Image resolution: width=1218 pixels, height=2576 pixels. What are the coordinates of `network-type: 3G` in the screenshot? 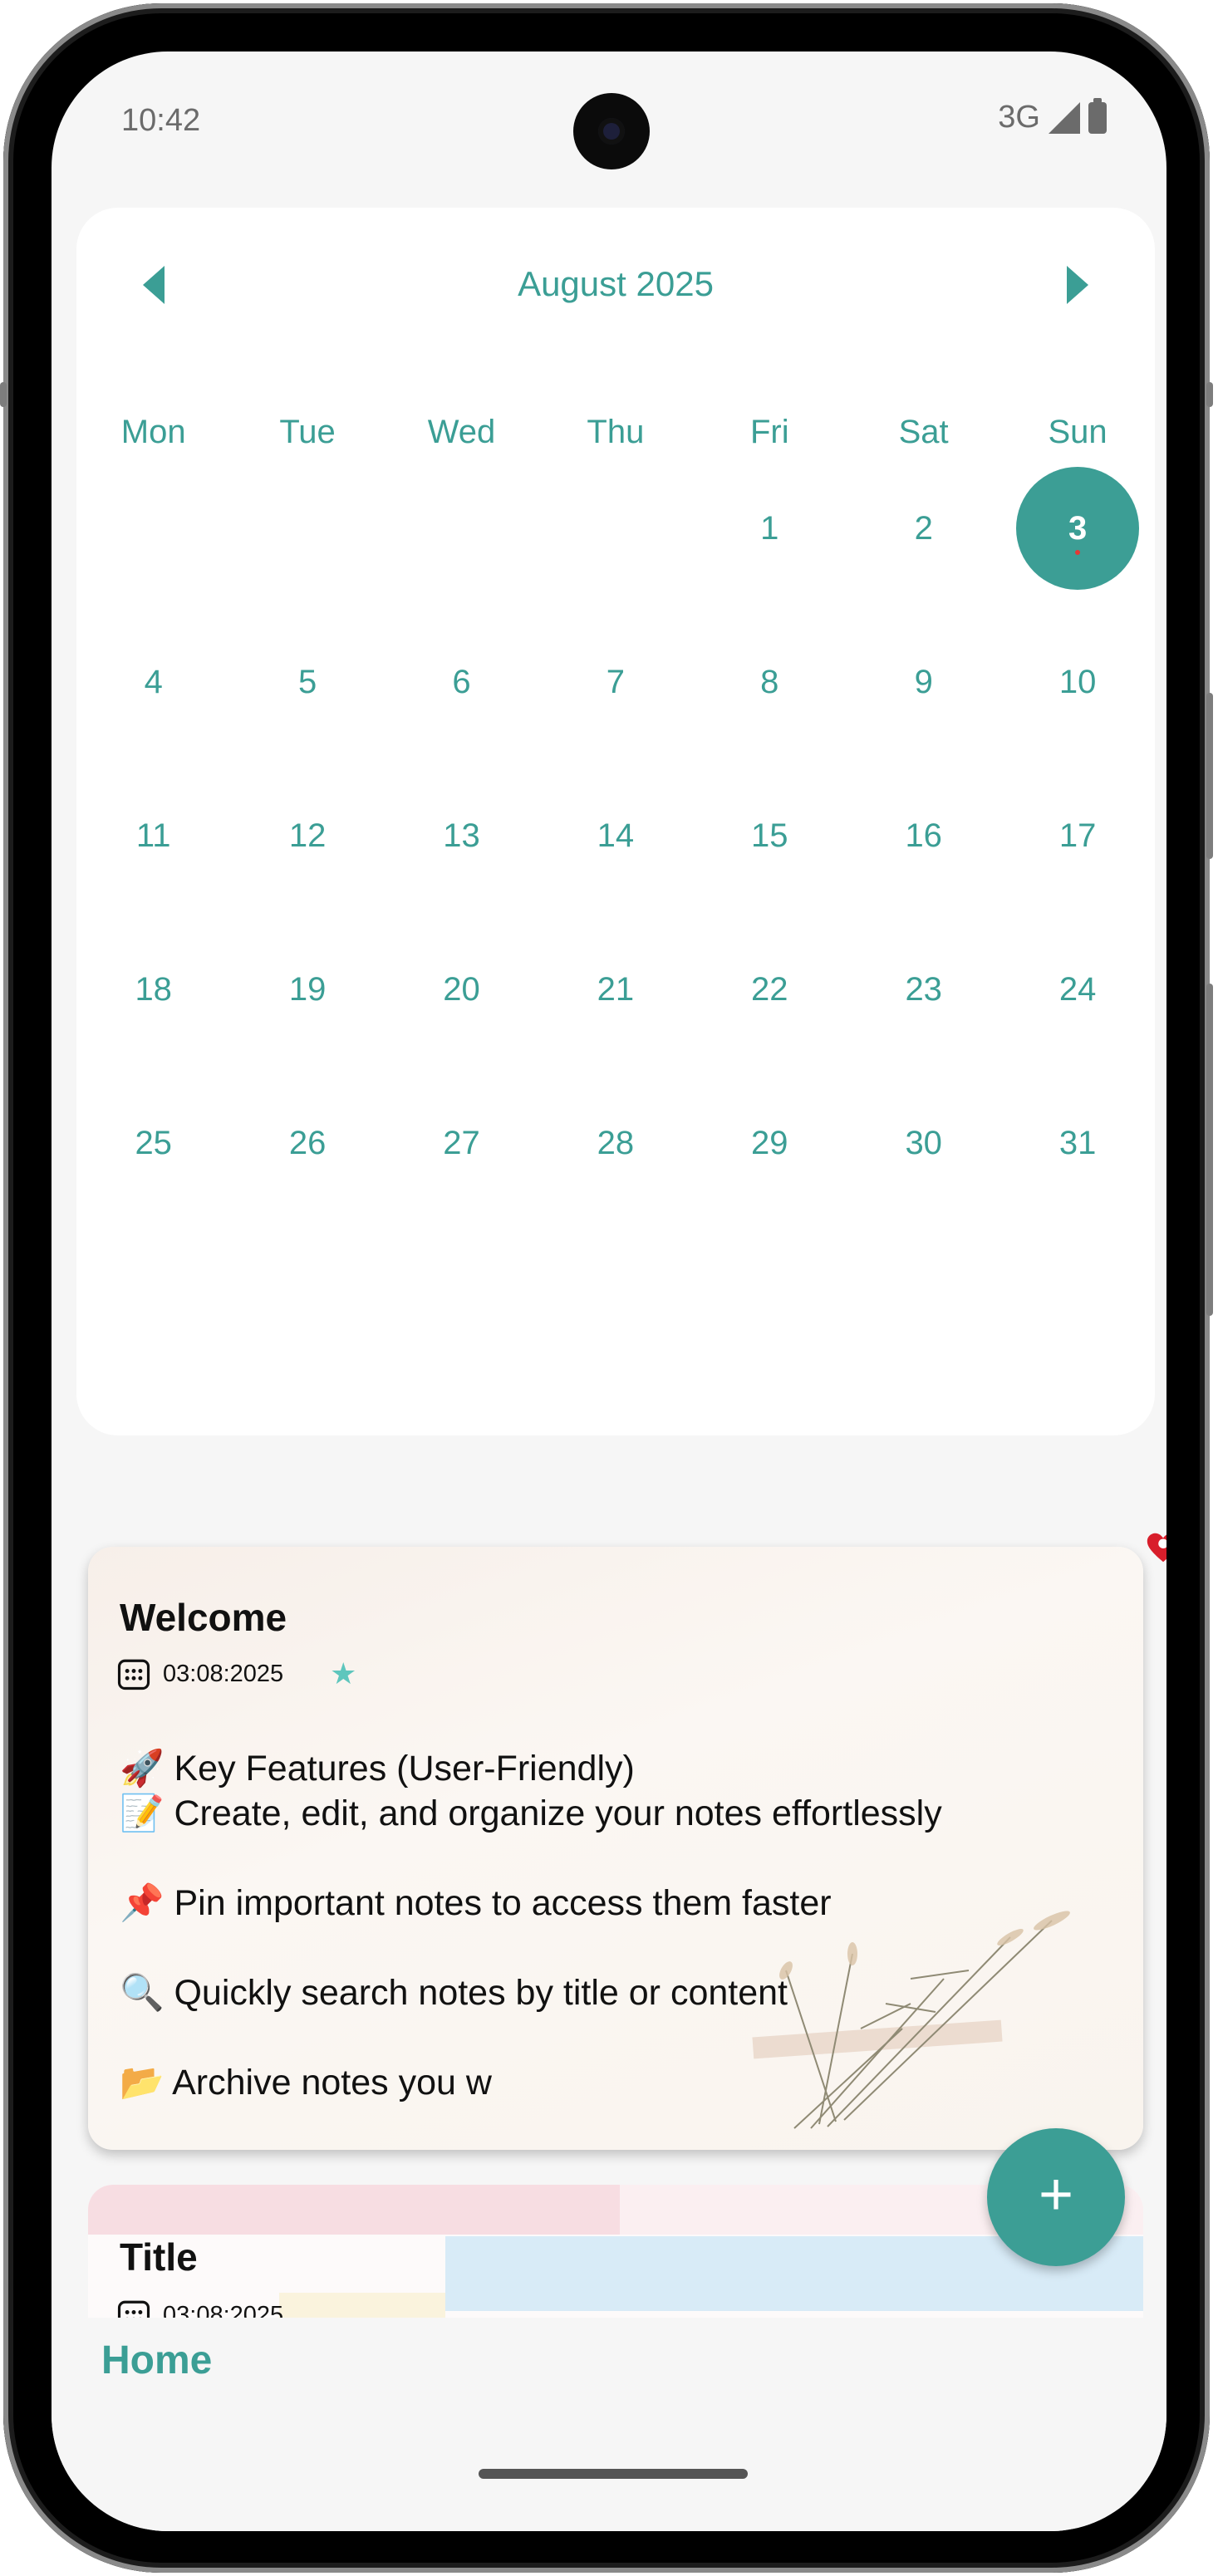 It's located at (1019, 117).